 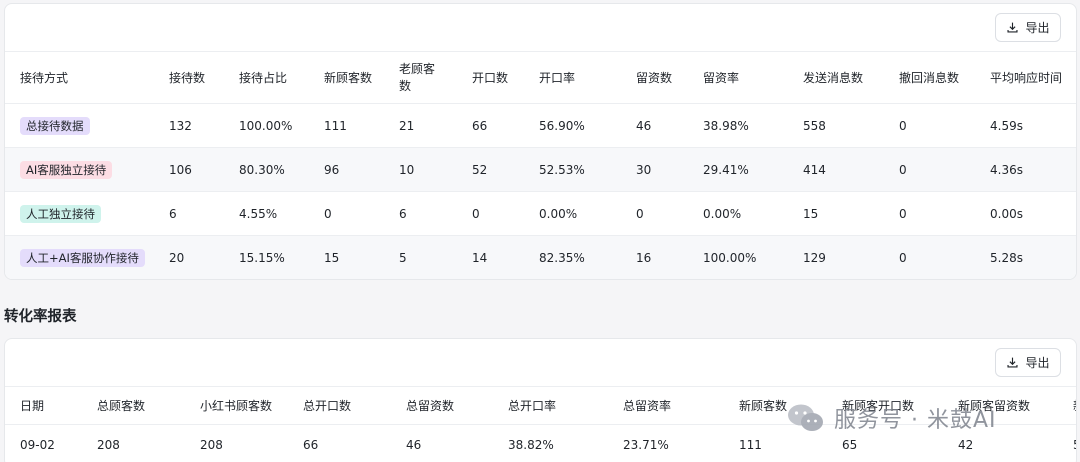 I want to click on column-header: 新, so click(x=1074, y=405).